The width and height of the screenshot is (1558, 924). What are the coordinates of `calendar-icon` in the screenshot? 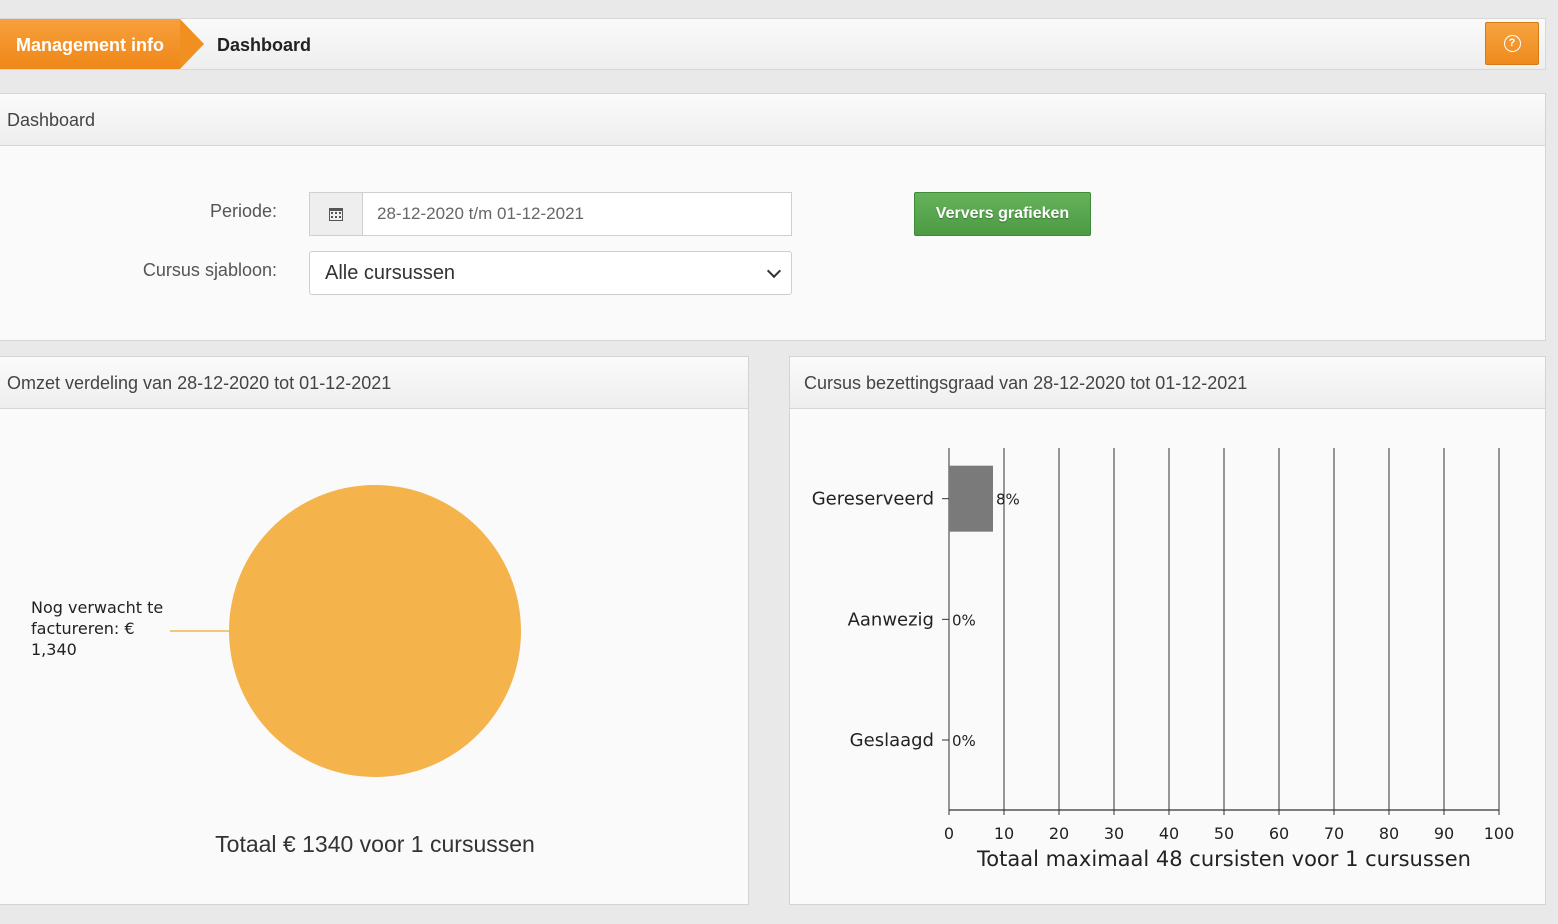 It's located at (336, 214).